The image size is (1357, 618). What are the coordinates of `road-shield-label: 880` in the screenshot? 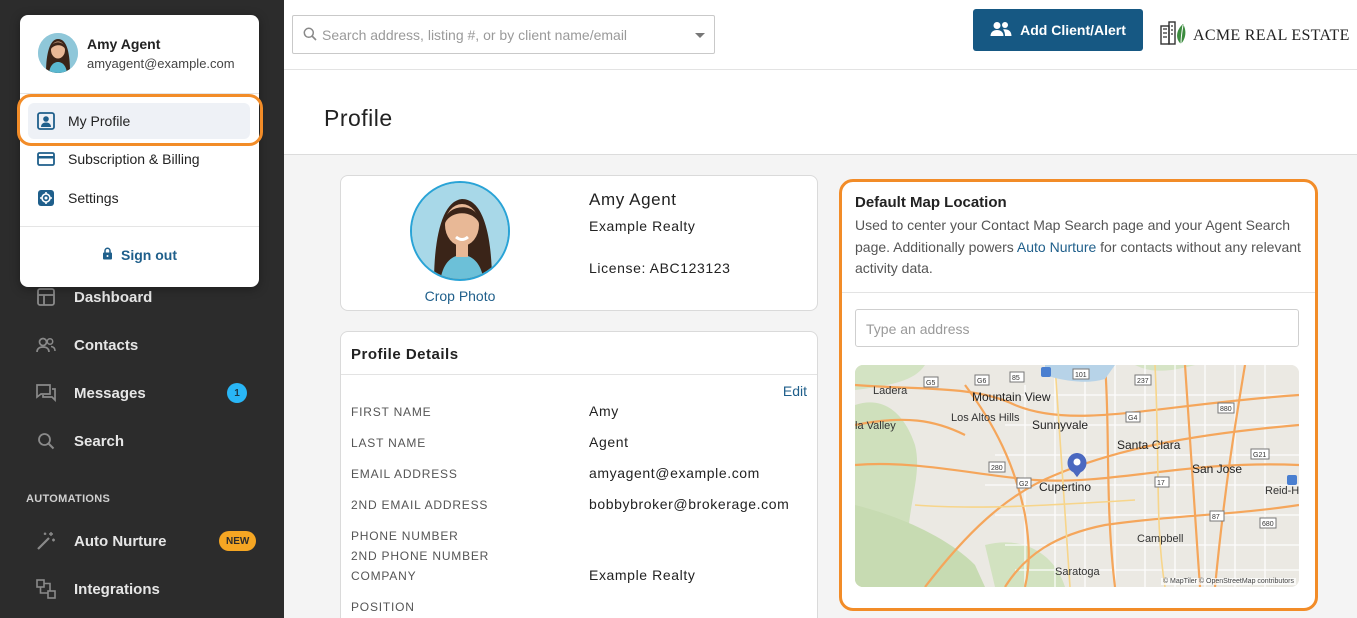 It's located at (1226, 409).